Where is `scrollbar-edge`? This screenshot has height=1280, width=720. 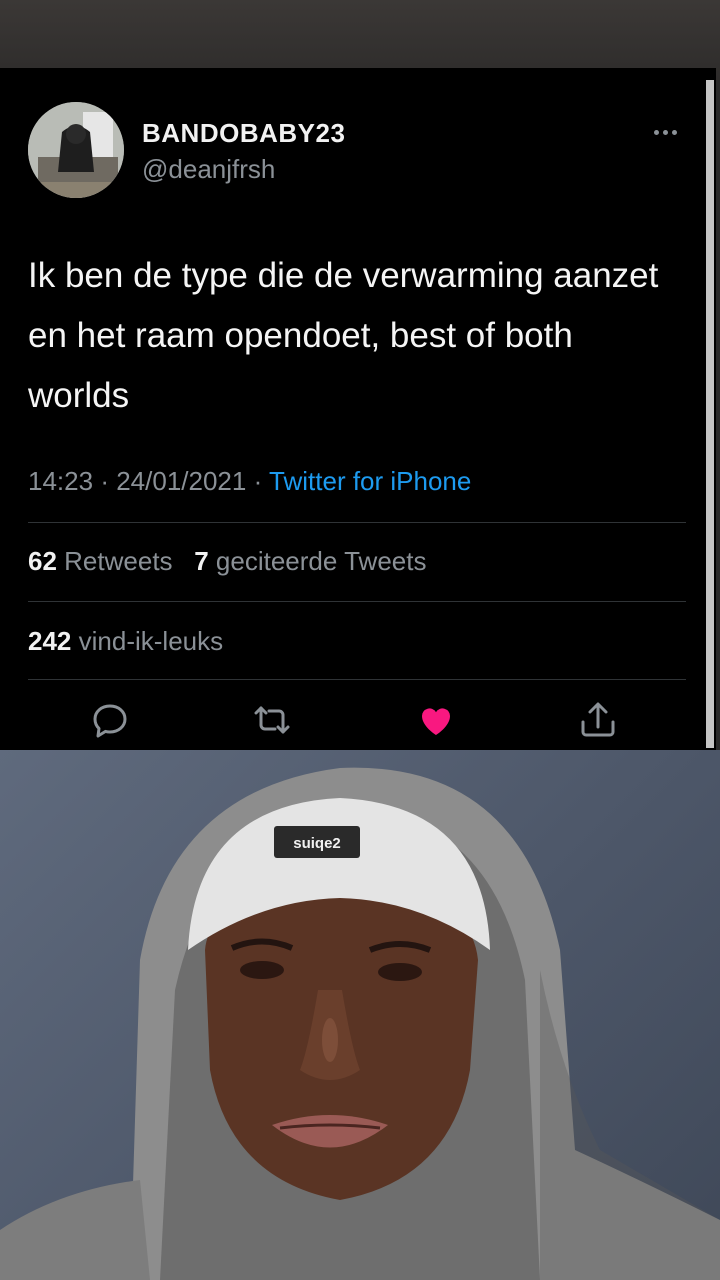 scrollbar-edge is located at coordinates (710, 414).